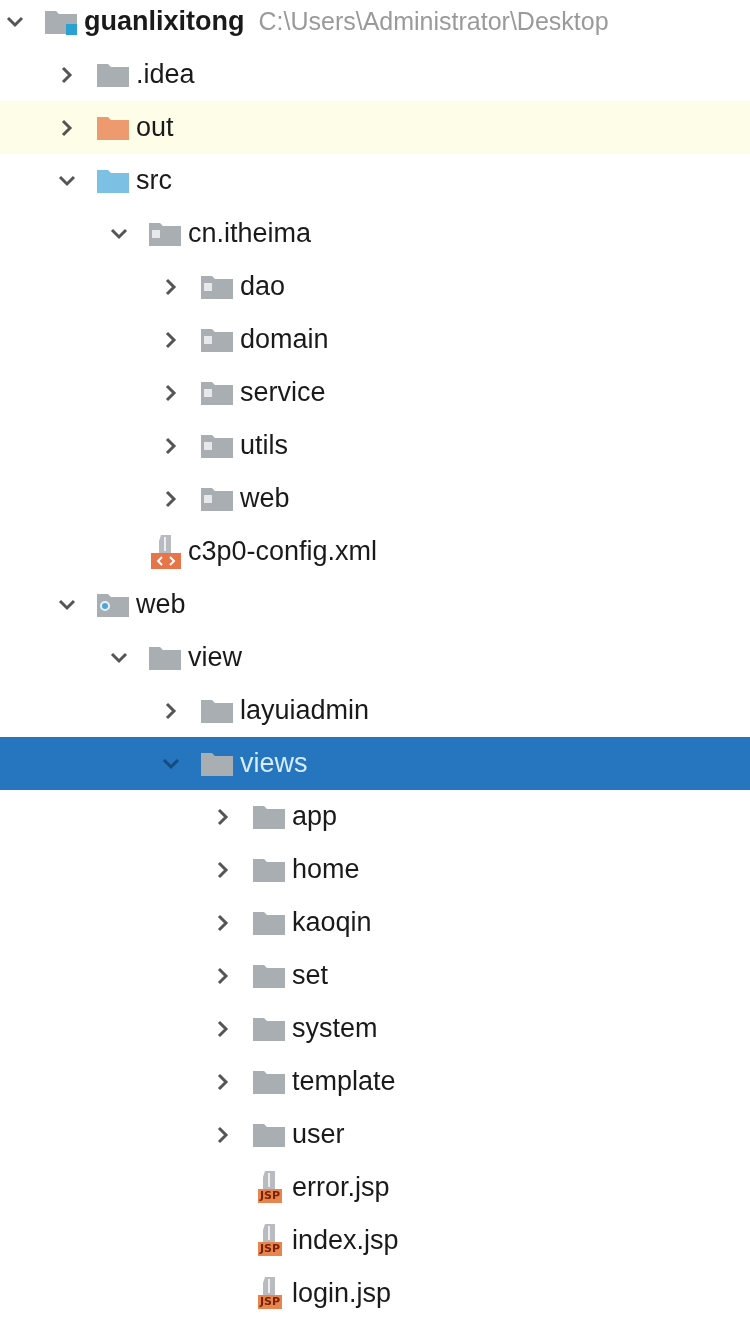  Describe the element at coordinates (315, 816) in the screenshot. I see `tree-item-label: app` at that location.